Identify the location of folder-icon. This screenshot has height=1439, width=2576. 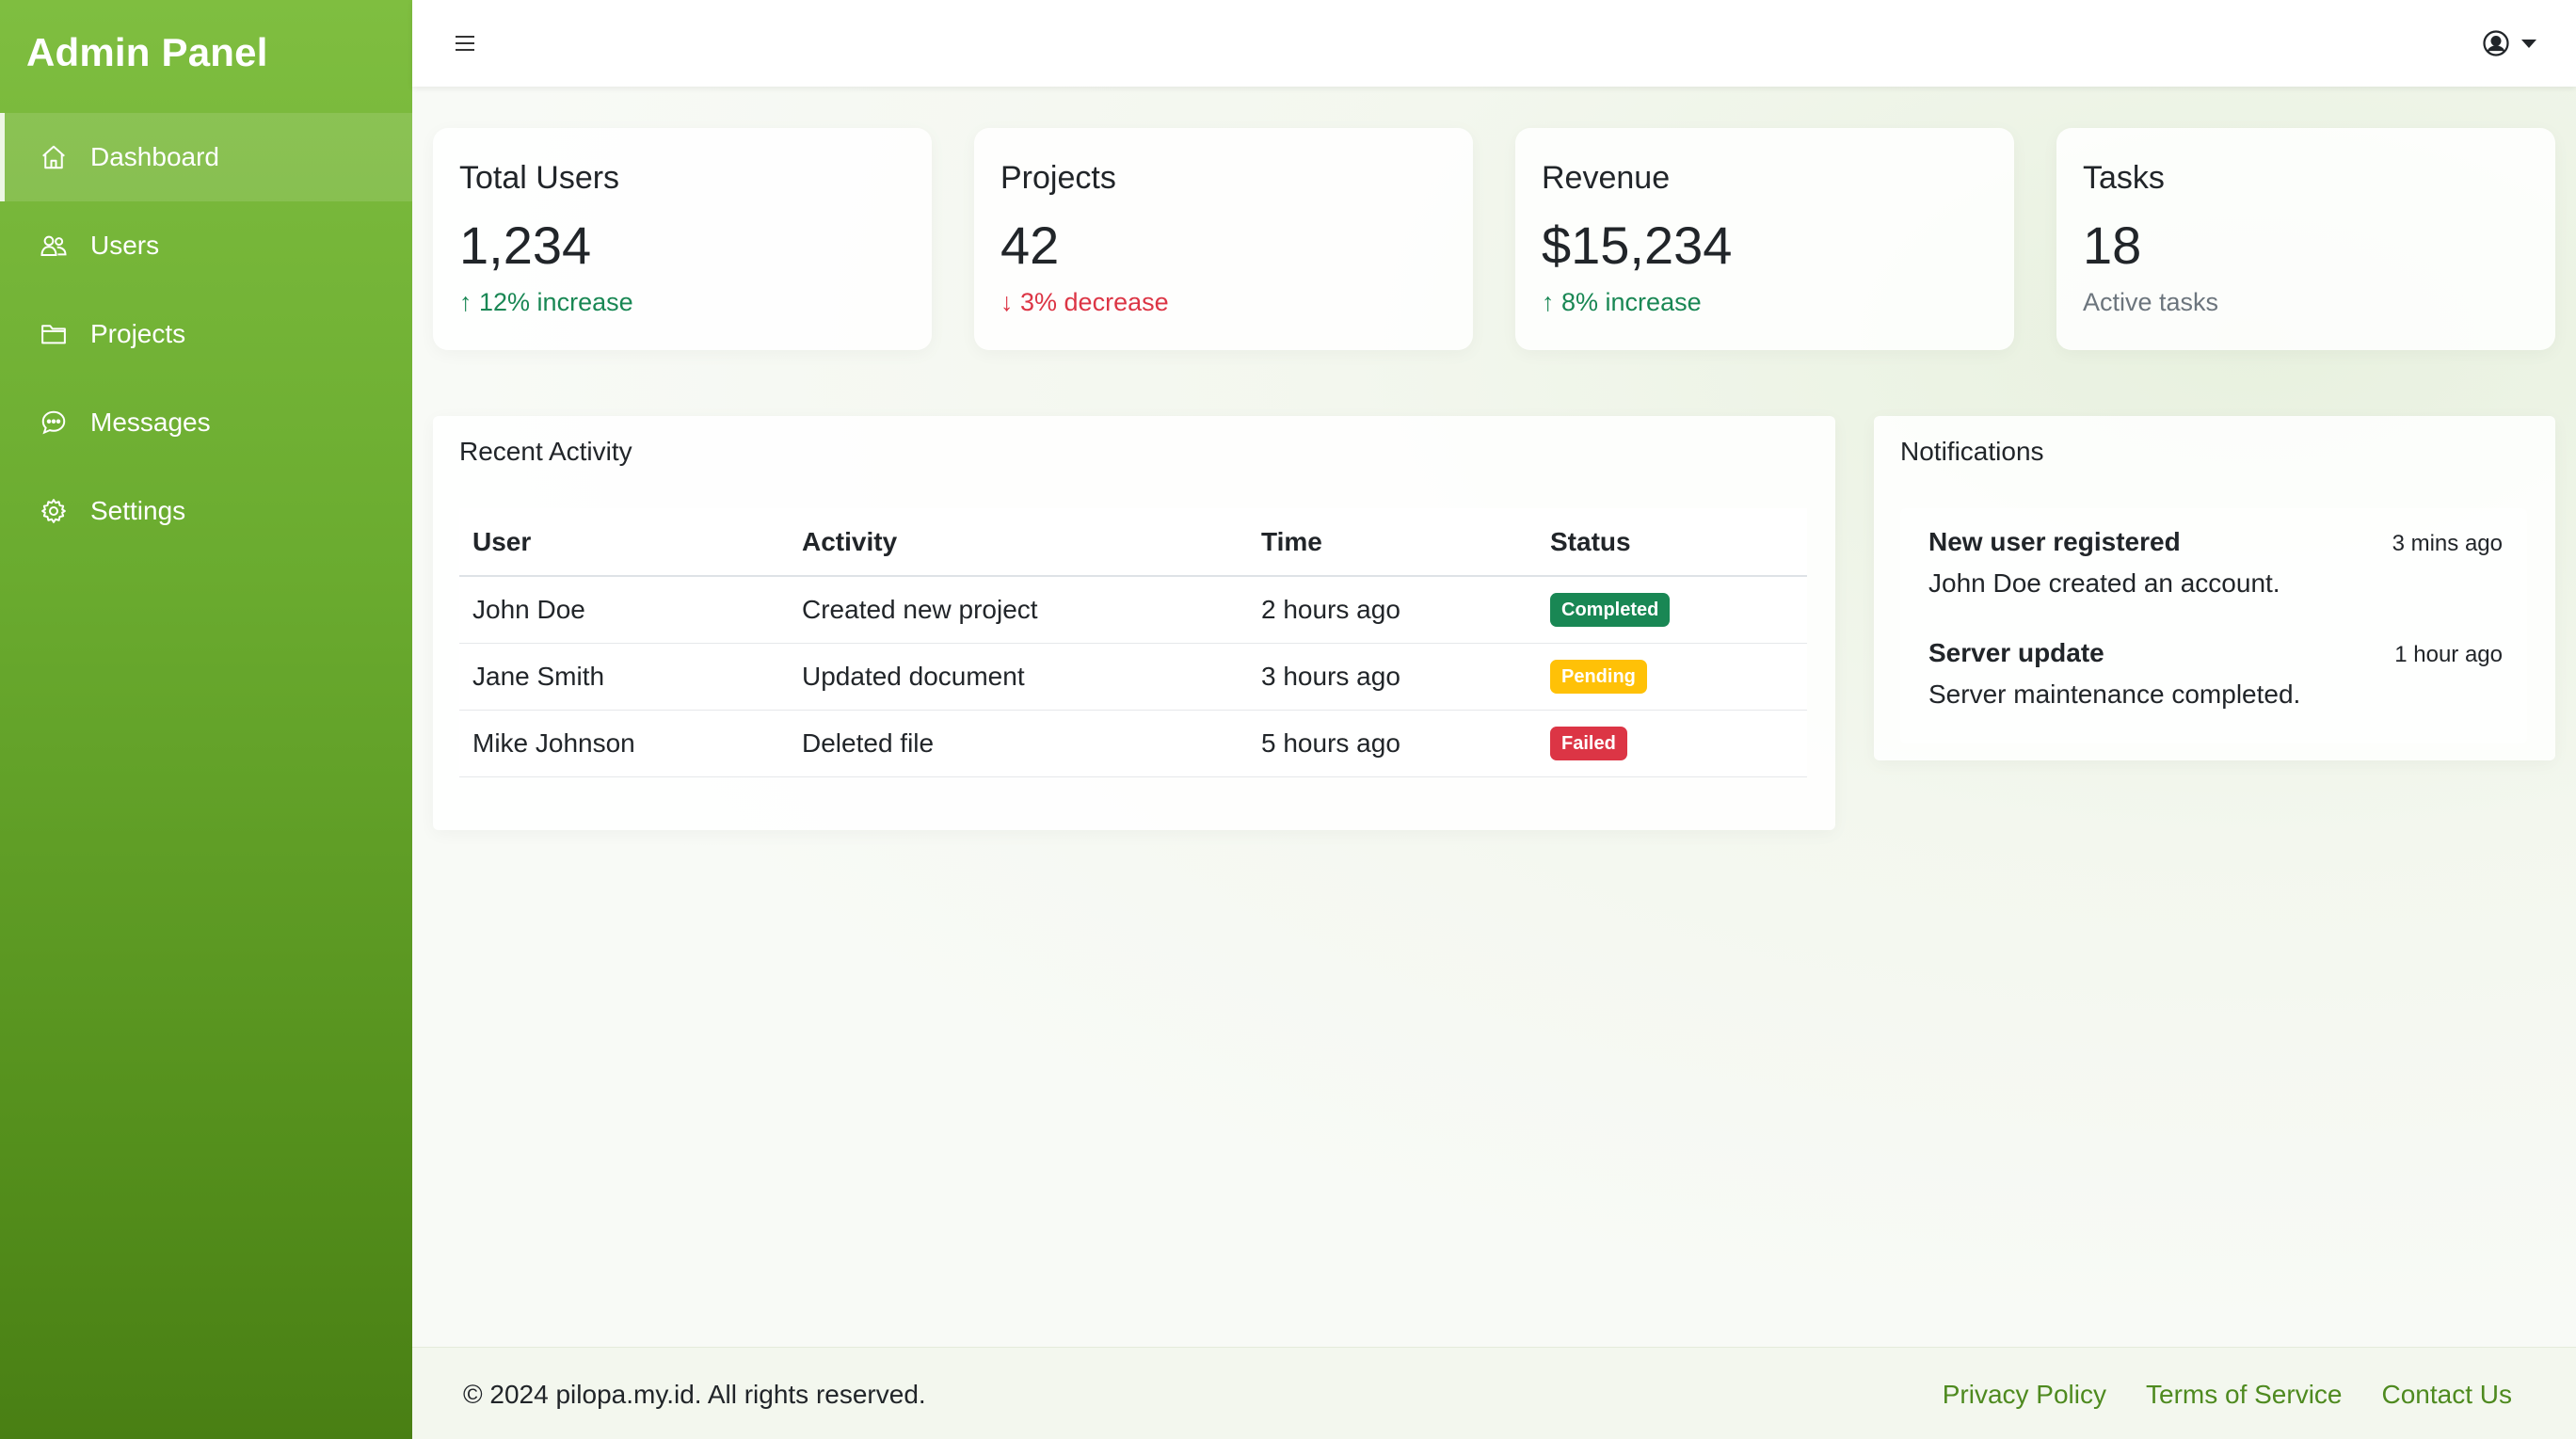
(54, 334).